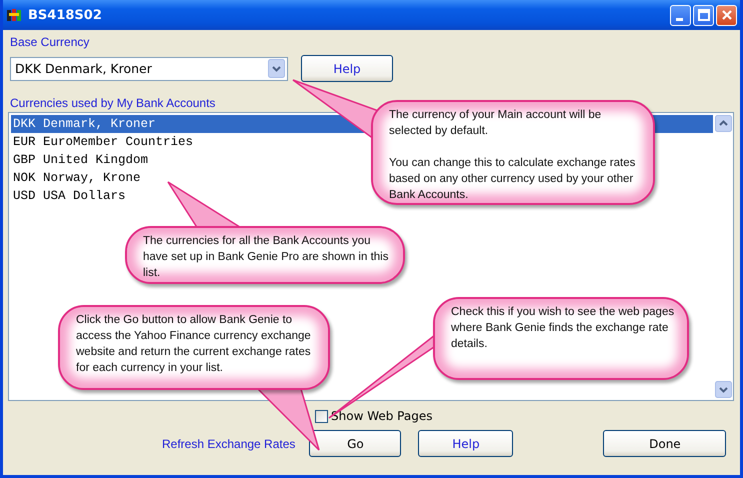  Describe the element at coordinates (266, 257) in the screenshot. I see `callout-text: The currencies for all the Bank Accounts you have set up in Bank Genie Pro are shown in this list.` at that location.